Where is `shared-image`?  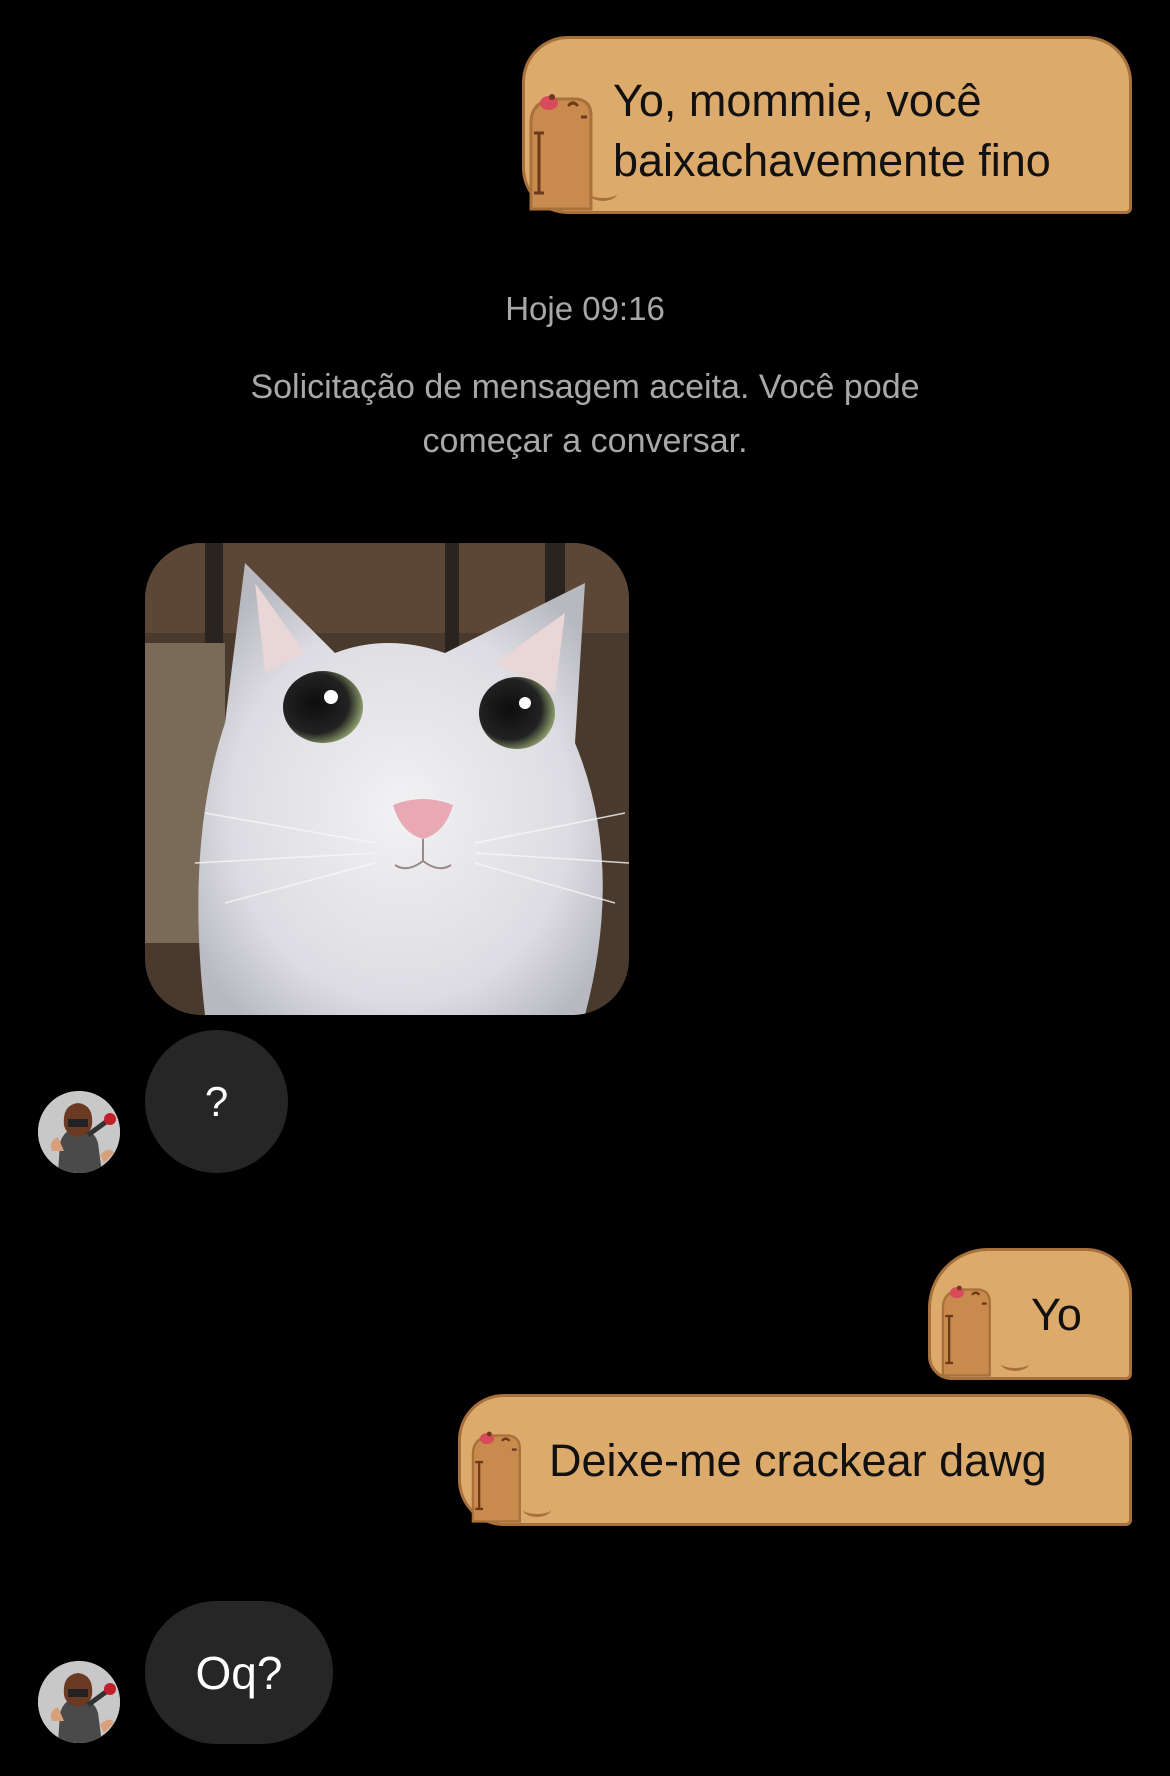 shared-image is located at coordinates (387, 779).